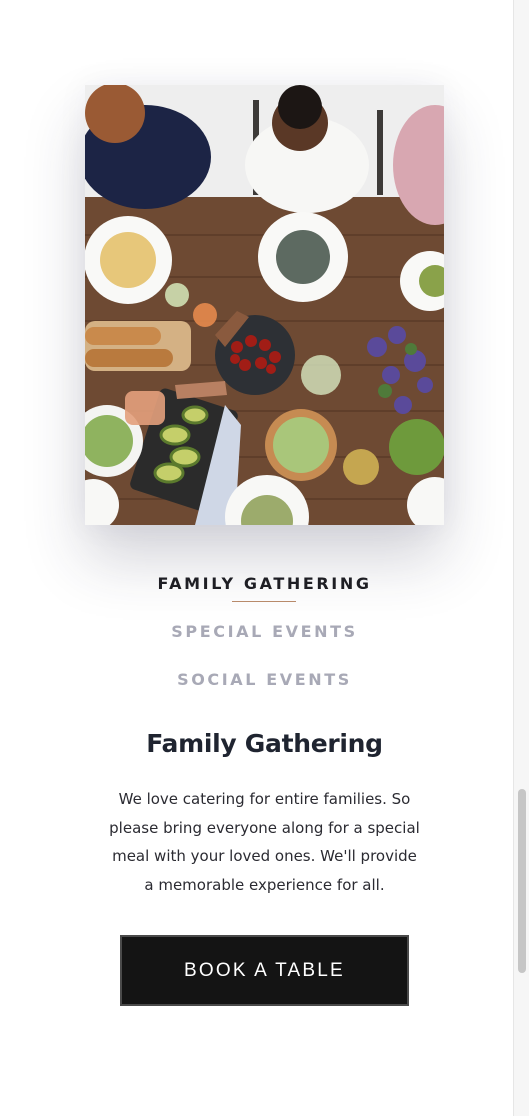 The height and width of the screenshot is (1116, 529). I want to click on section-title: Family Gathering, so click(264, 743).